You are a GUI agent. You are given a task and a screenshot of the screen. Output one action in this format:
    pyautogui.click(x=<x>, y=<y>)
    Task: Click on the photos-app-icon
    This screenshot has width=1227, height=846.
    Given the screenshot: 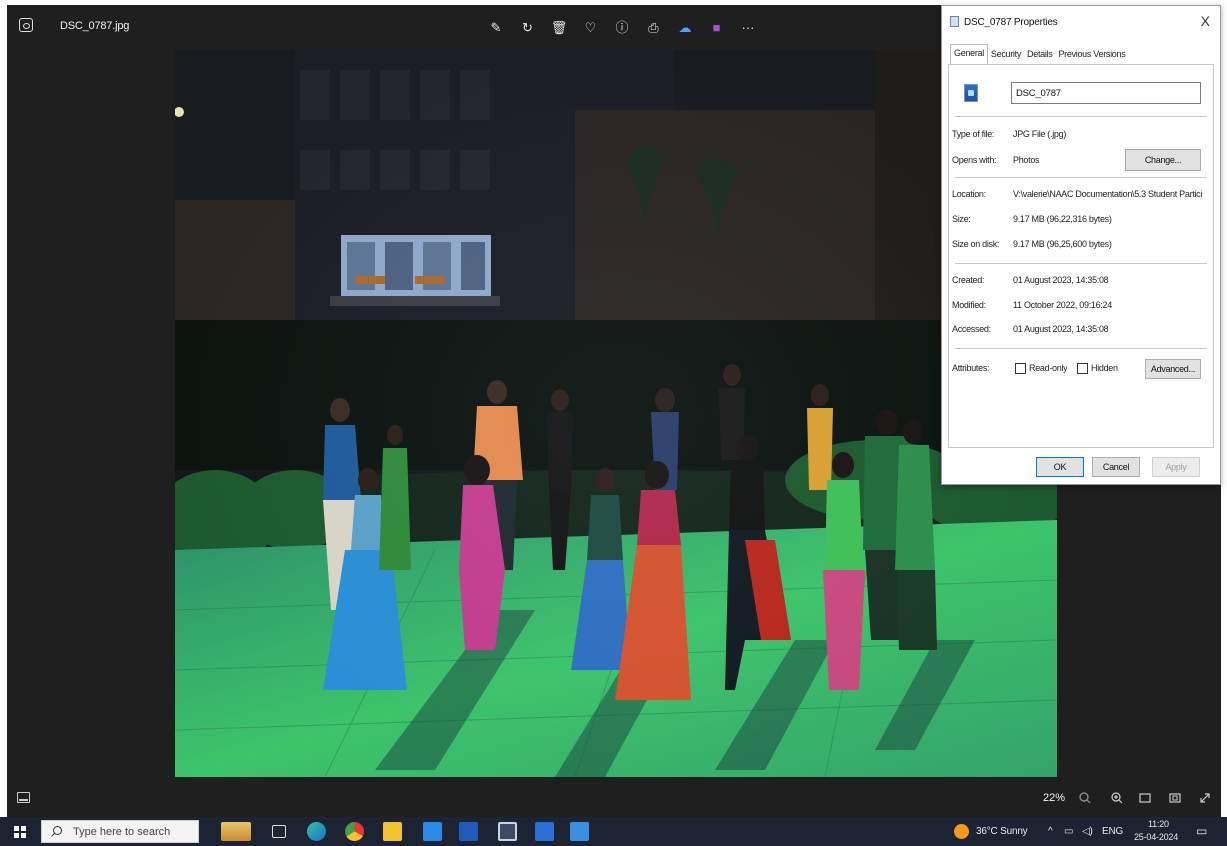 What is the action you would take?
    pyautogui.click(x=26, y=25)
    